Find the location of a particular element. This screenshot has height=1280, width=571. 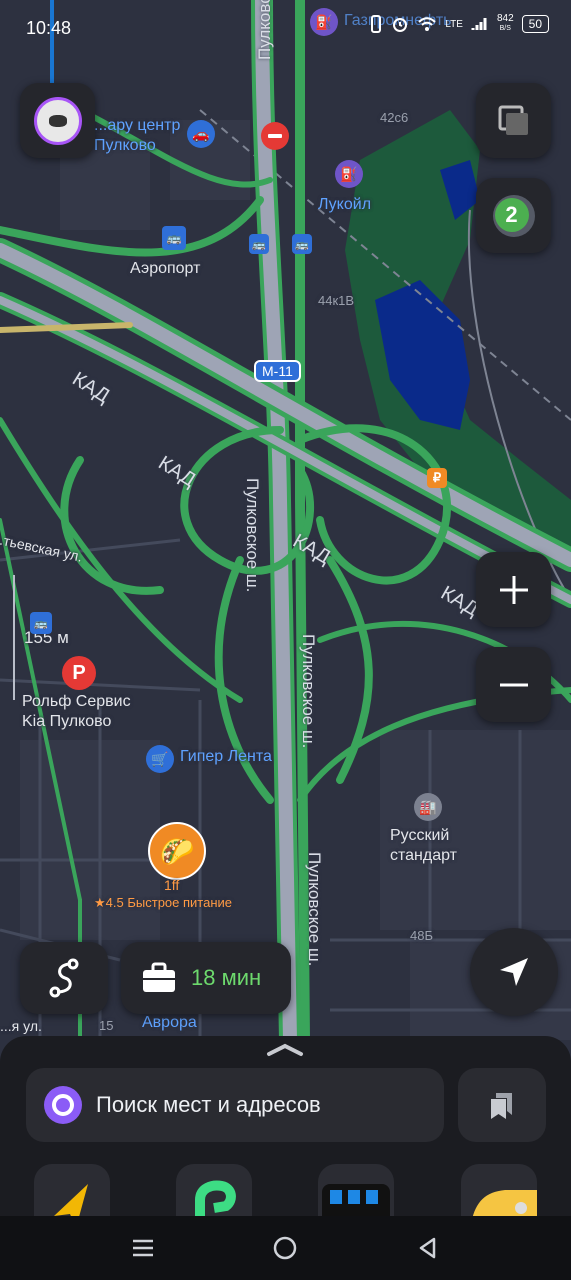

alarm-icon is located at coordinates (400, 25).